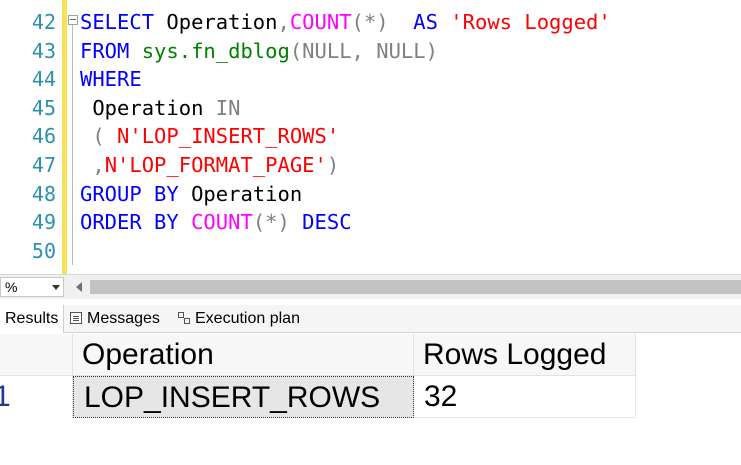 The width and height of the screenshot is (741, 465). Describe the element at coordinates (215, 165) in the screenshot. I see `string-literal: N'LOP_FORMAT_PAGE'` at that location.